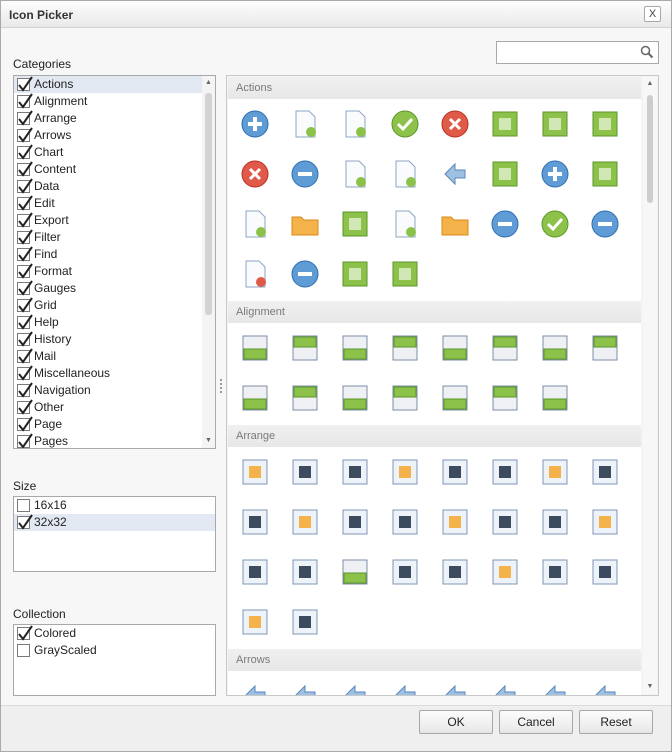 This screenshot has width=672, height=752. Describe the element at coordinates (505, 124) in the screenshot. I see `eraser-icon` at that location.